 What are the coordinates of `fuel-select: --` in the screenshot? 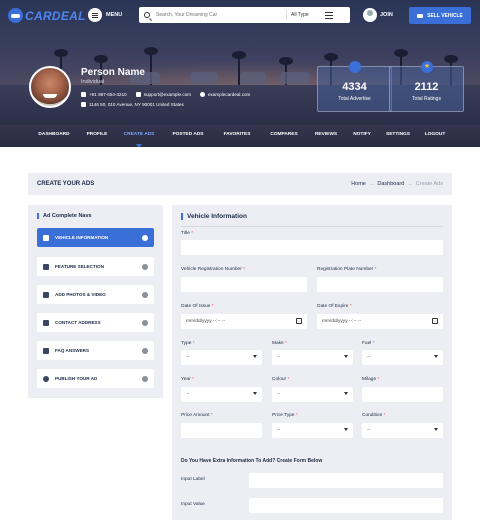 It's located at (402, 357).